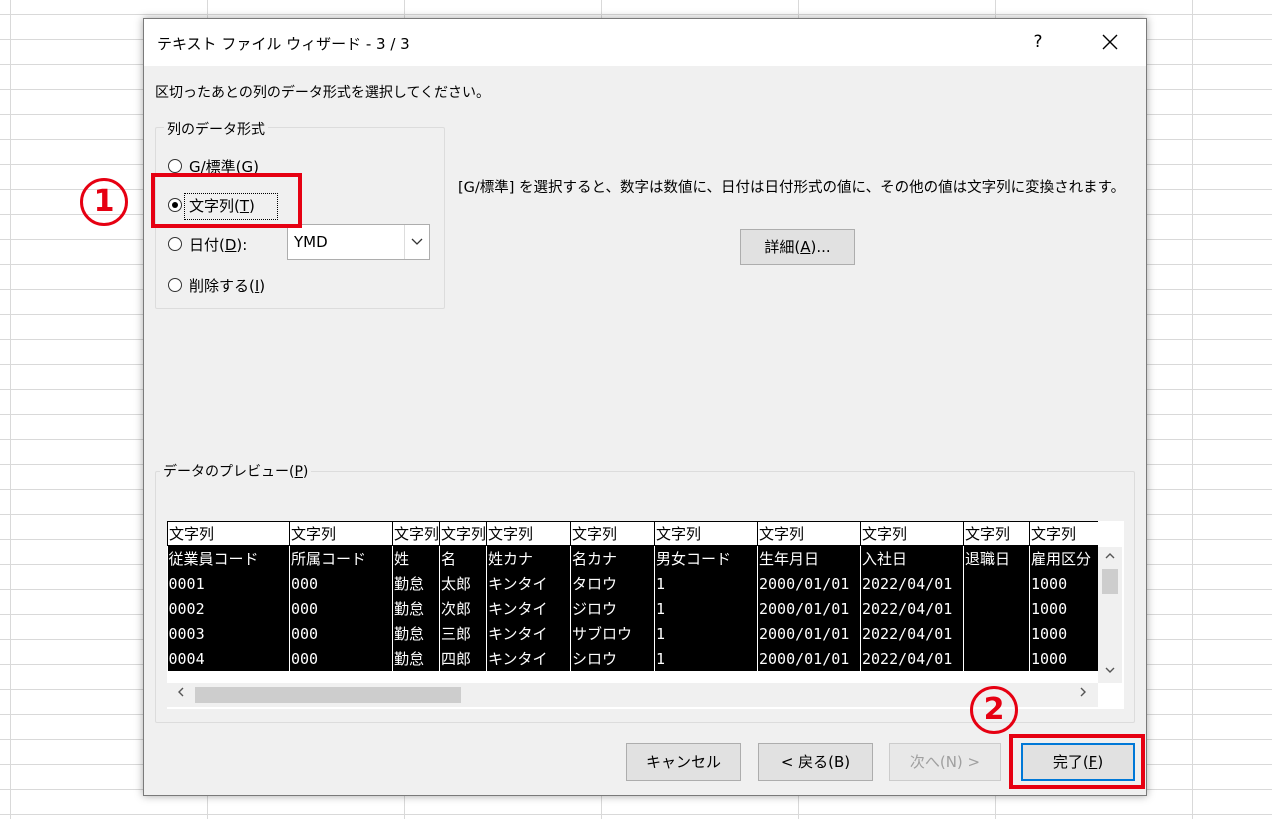 This screenshot has width=1272, height=819. I want to click on scroll-right-button, so click(1083, 695).